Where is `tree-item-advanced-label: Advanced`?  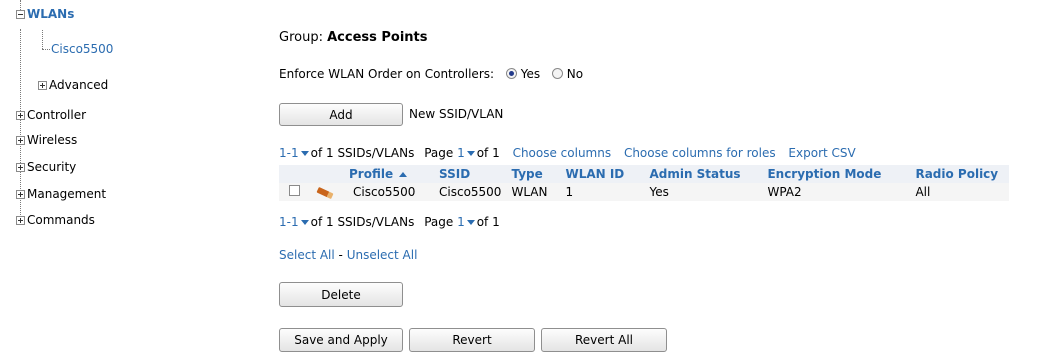 tree-item-advanced-label: Advanced is located at coordinates (78, 85).